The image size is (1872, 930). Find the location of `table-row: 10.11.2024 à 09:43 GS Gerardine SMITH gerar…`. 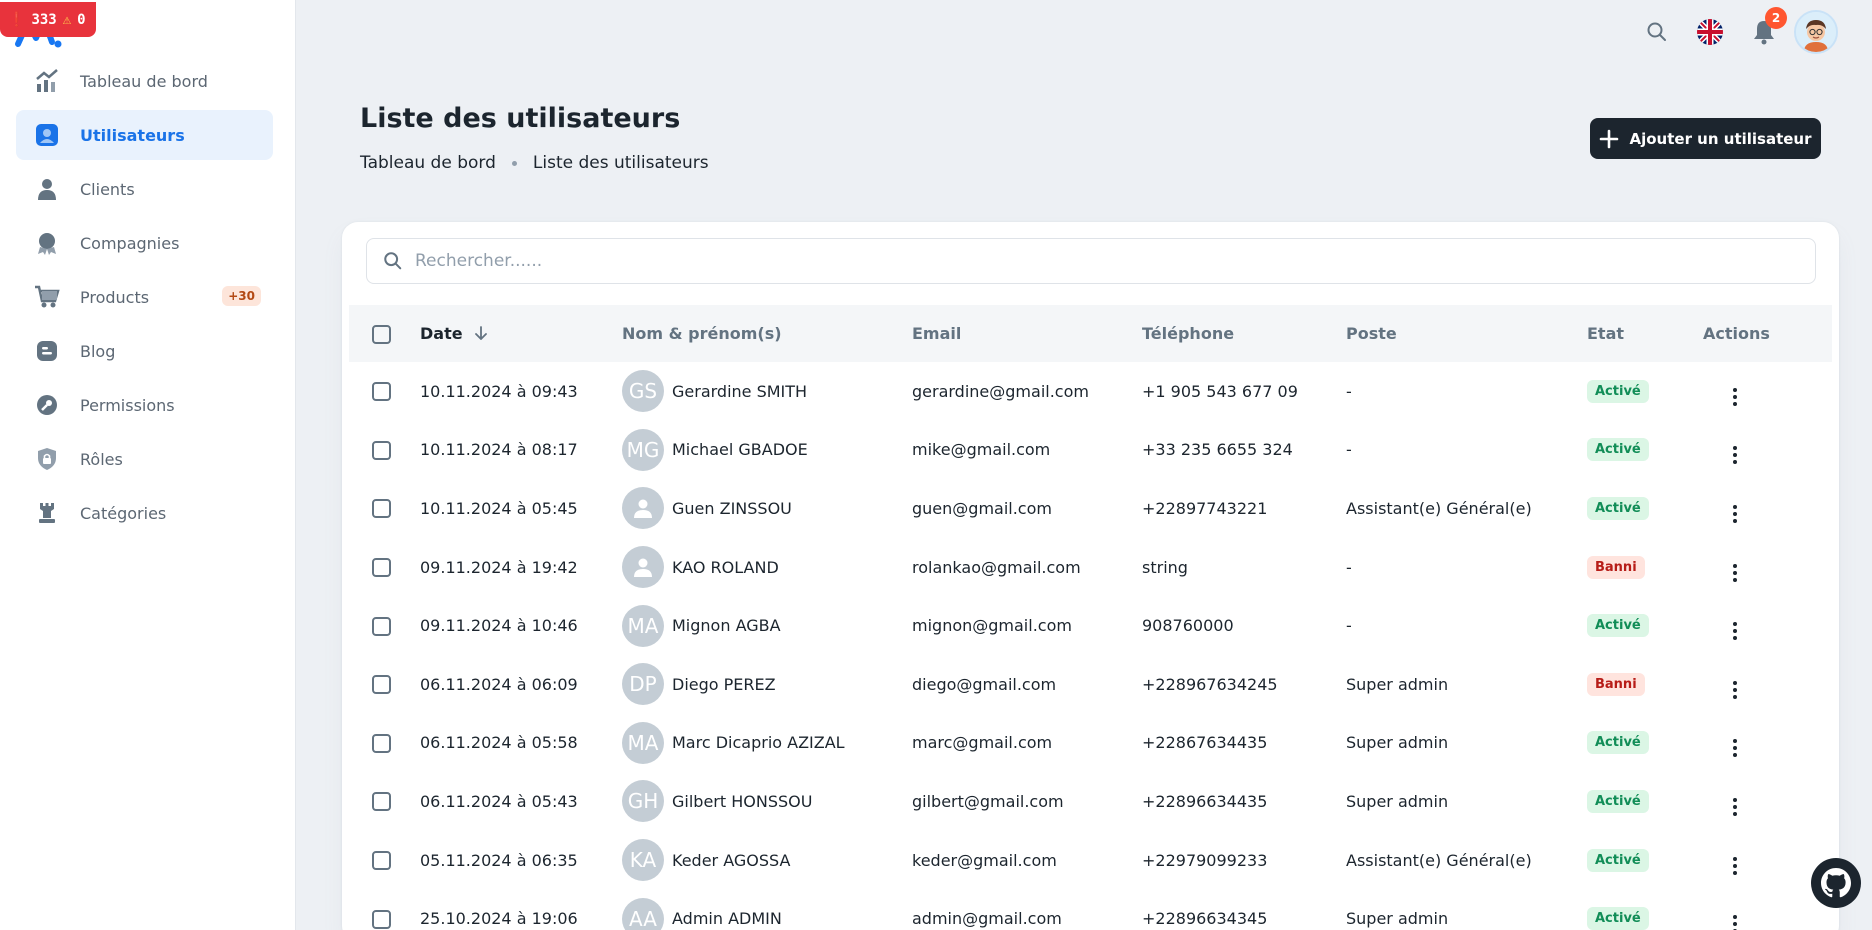

table-row: 10.11.2024 à 09:43 GS Gerardine SMITH gerar… is located at coordinates (1090, 391).